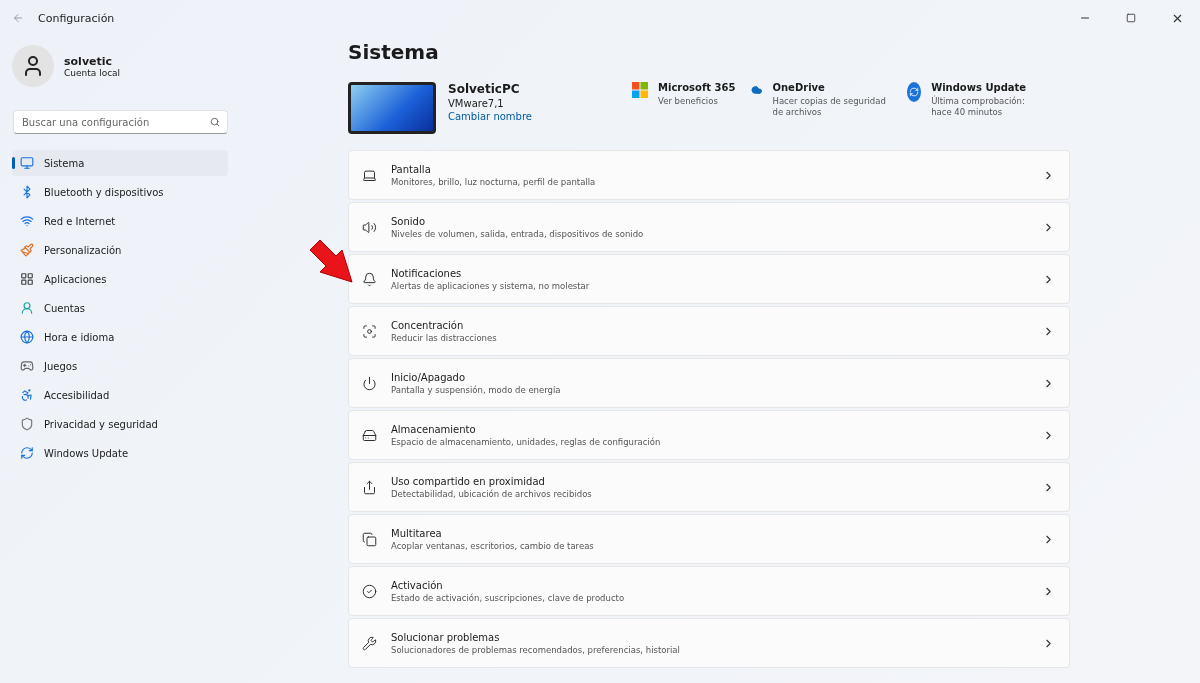  What do you see at coordinates (27, 395) in the screenshot?
I see `accessibility-icon` at bounding box center [27, 395].